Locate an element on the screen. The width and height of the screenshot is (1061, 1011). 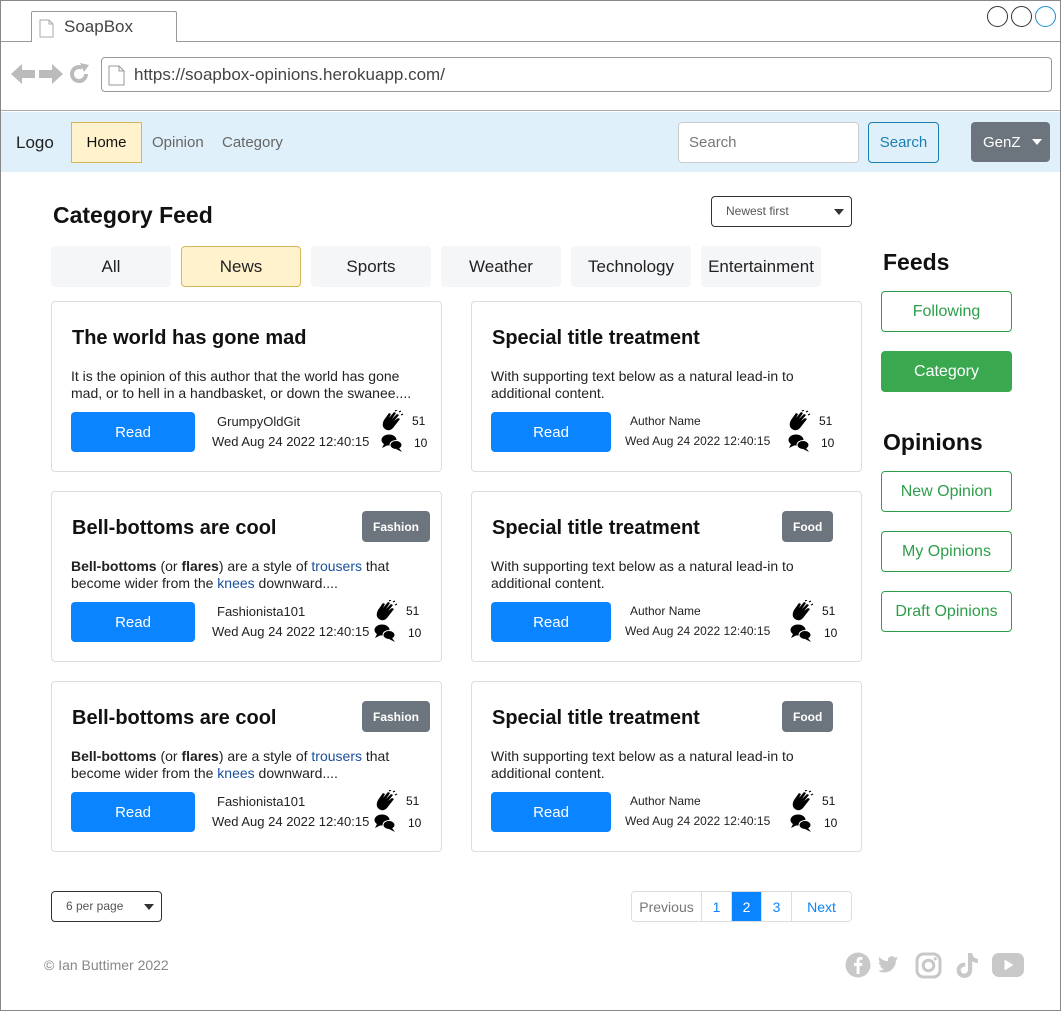
address-bar: https://soapbox-opinions.herokuapp.com/ is located at coordinates (576, 74).